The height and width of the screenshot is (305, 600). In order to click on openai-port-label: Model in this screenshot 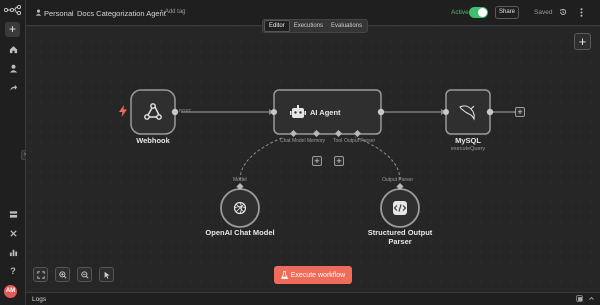, I will do `click(240, 180)`.